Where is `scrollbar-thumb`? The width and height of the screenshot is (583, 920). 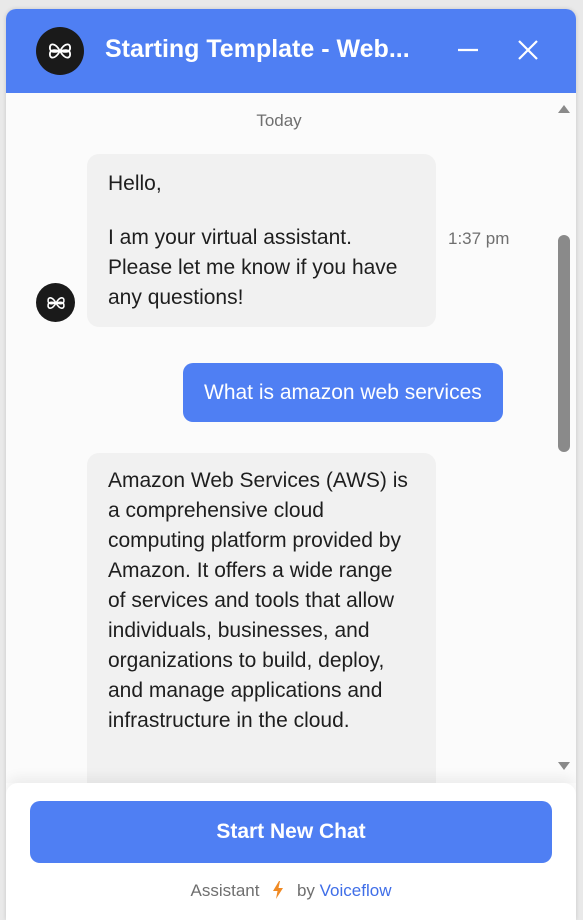
scrollbar-thumb is located at coordinates (564, 343).